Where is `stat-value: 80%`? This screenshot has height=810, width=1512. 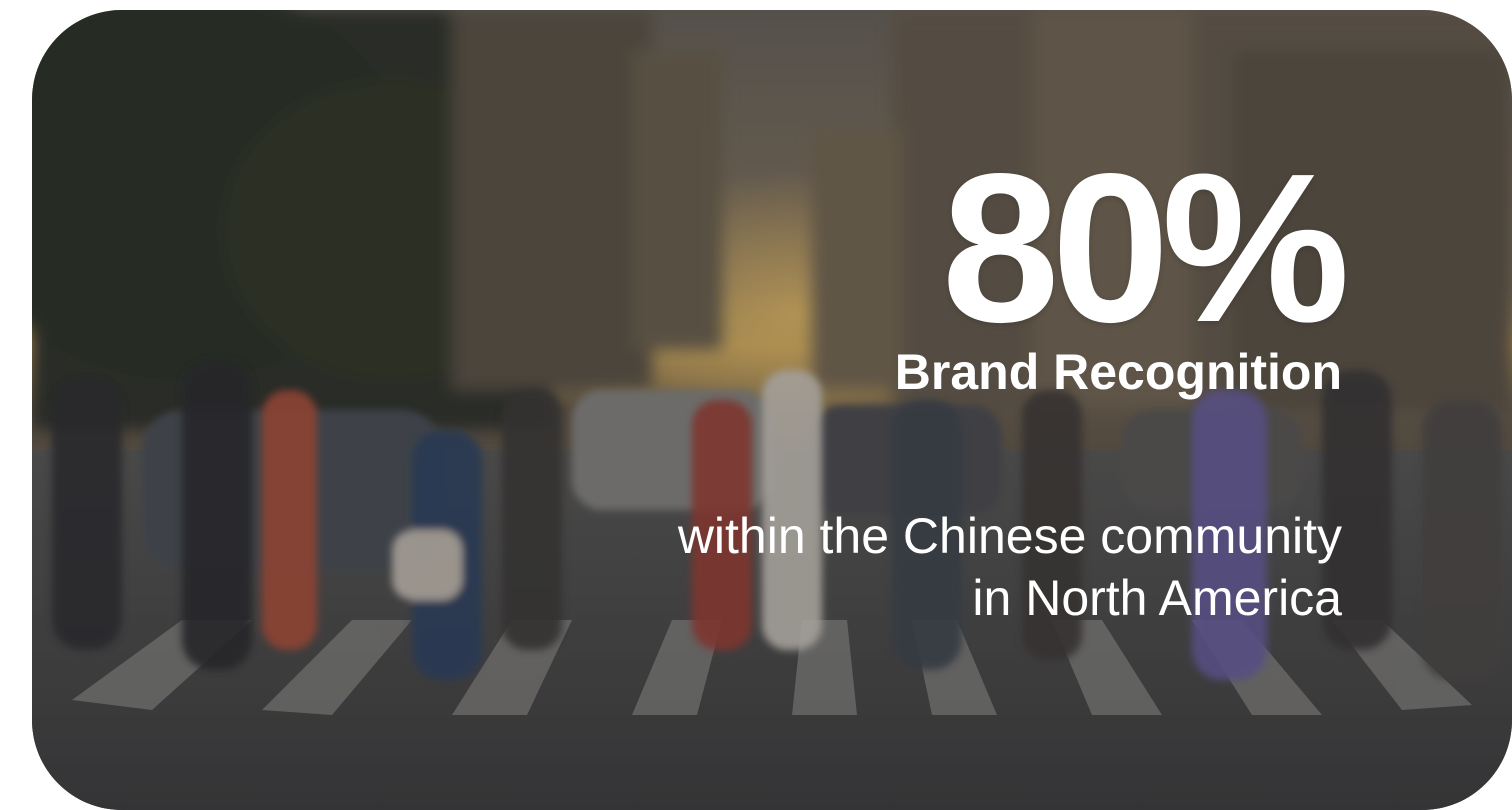 stat-value: 80% is located at coordinates (1145, 247).